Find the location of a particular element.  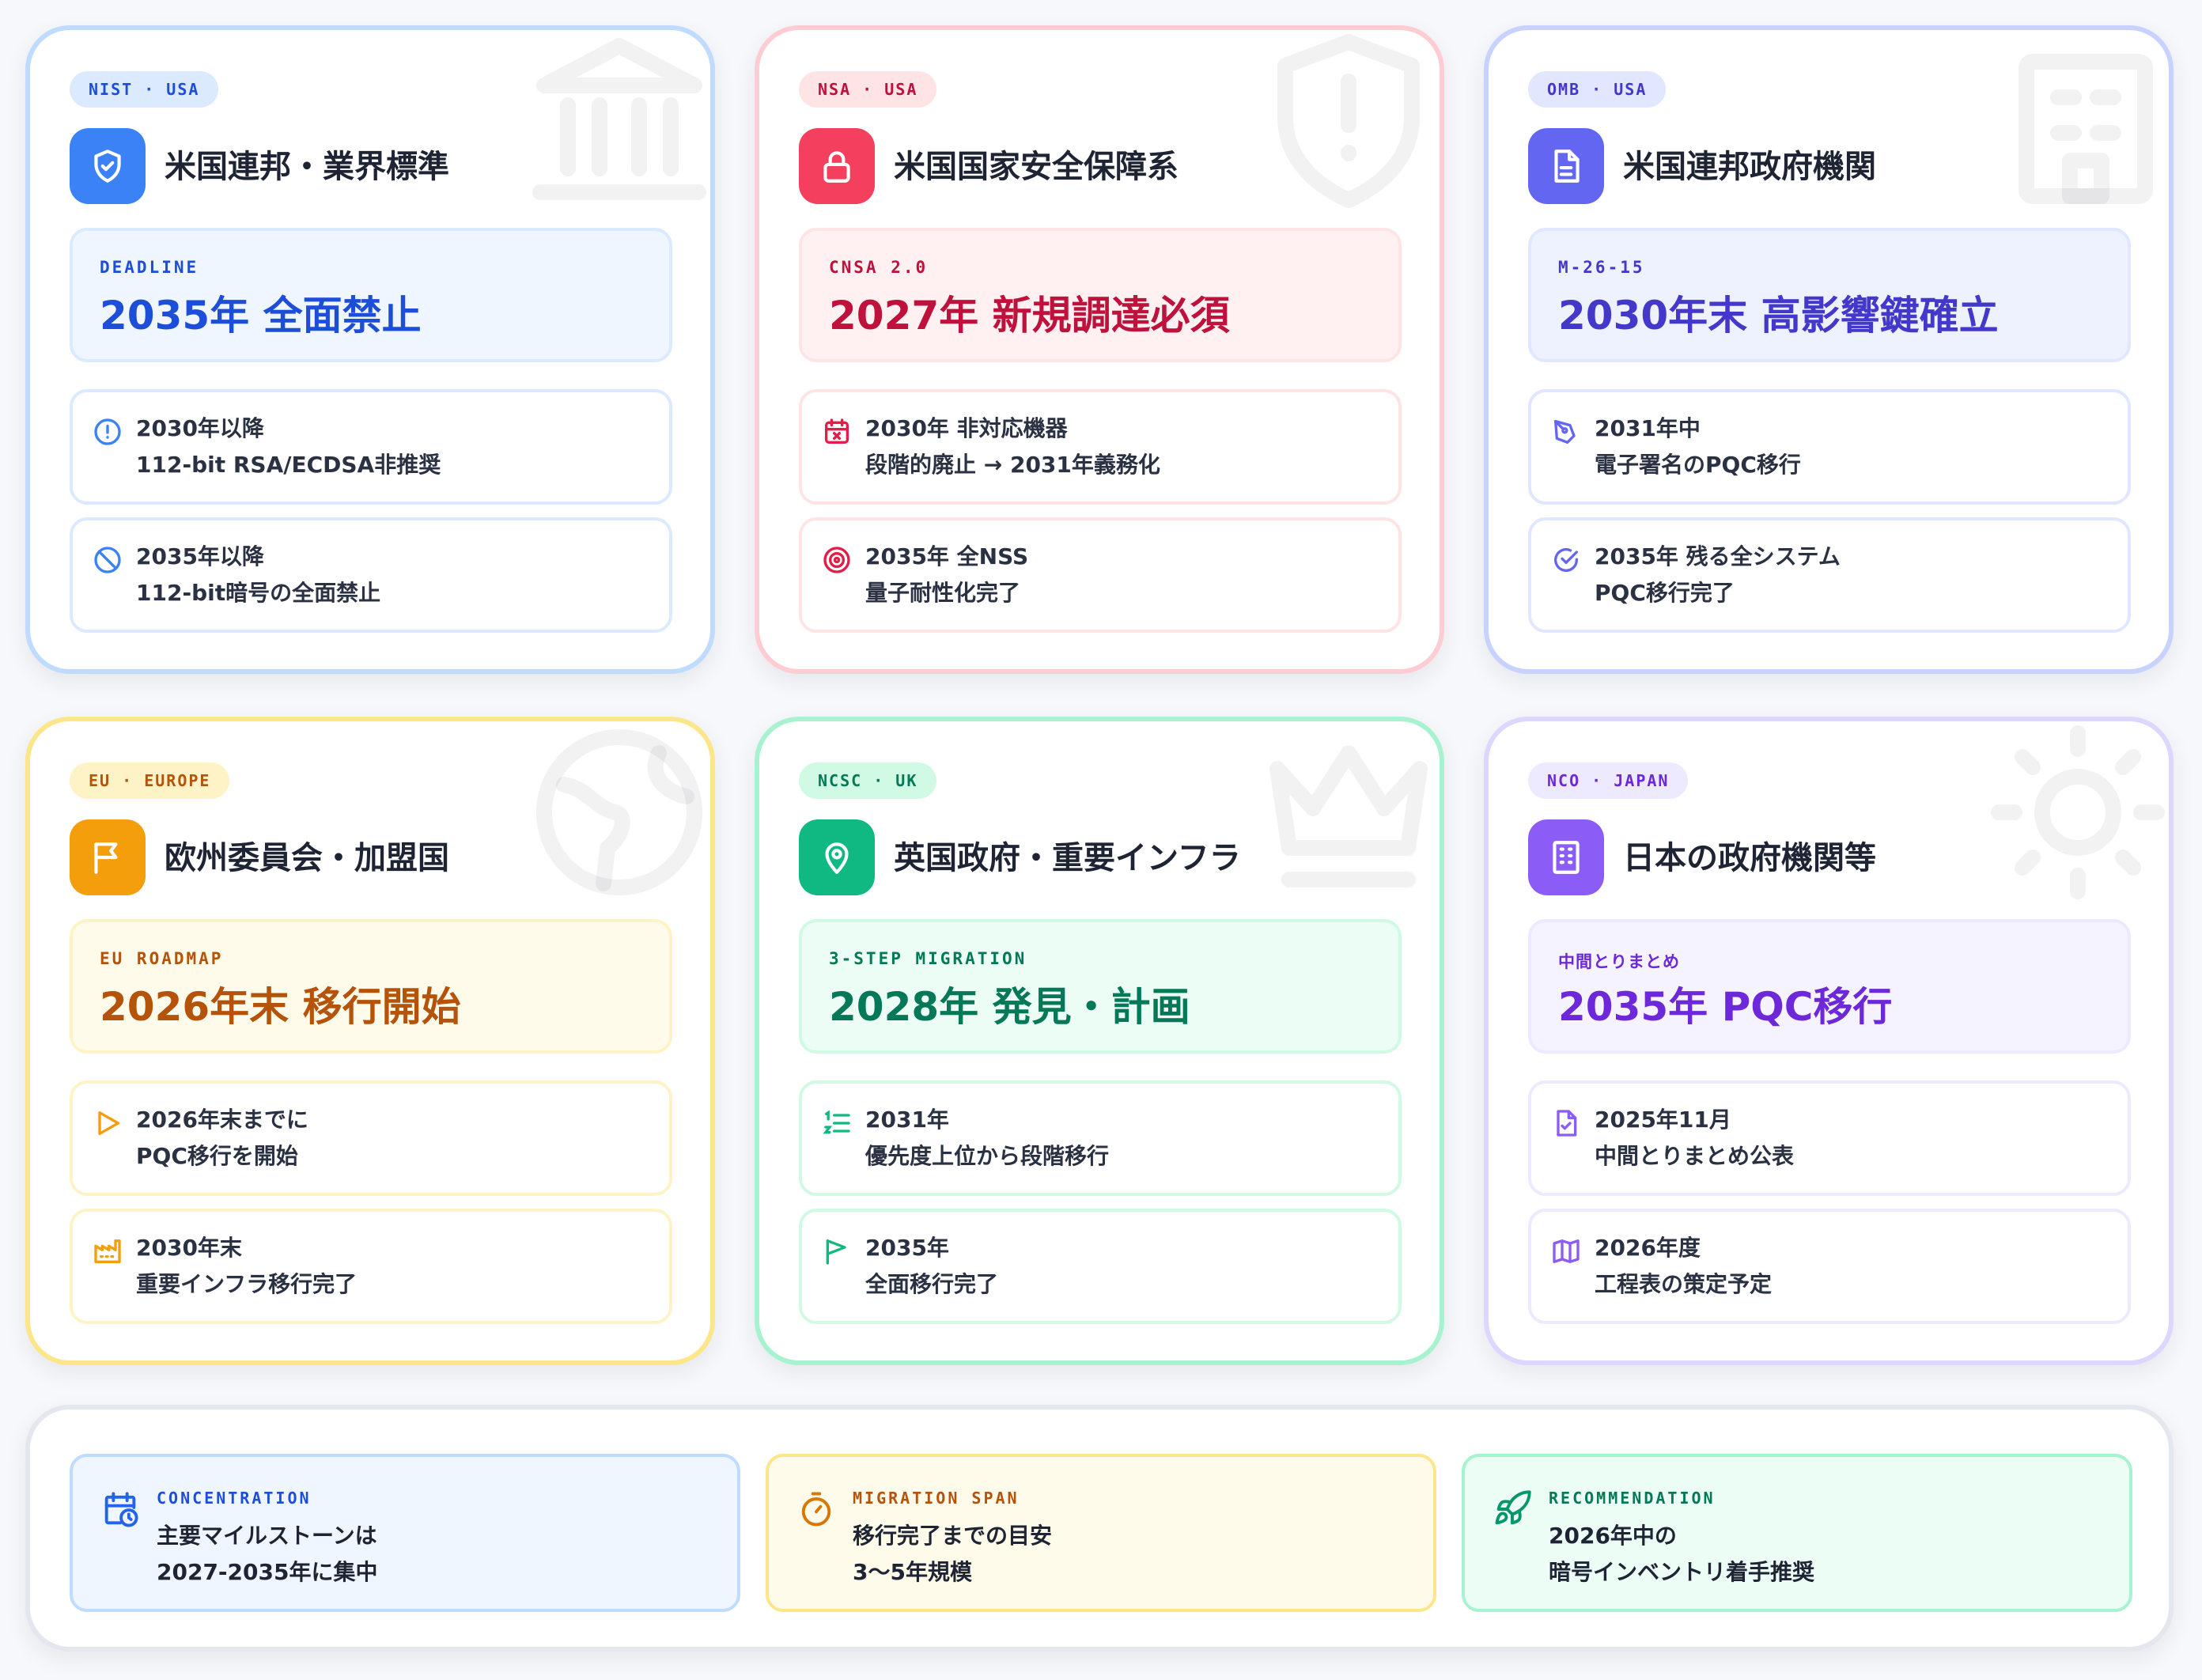

deadline-box: DEADLINE 2035年 全面禁止 is located at coordinates (371, 295).